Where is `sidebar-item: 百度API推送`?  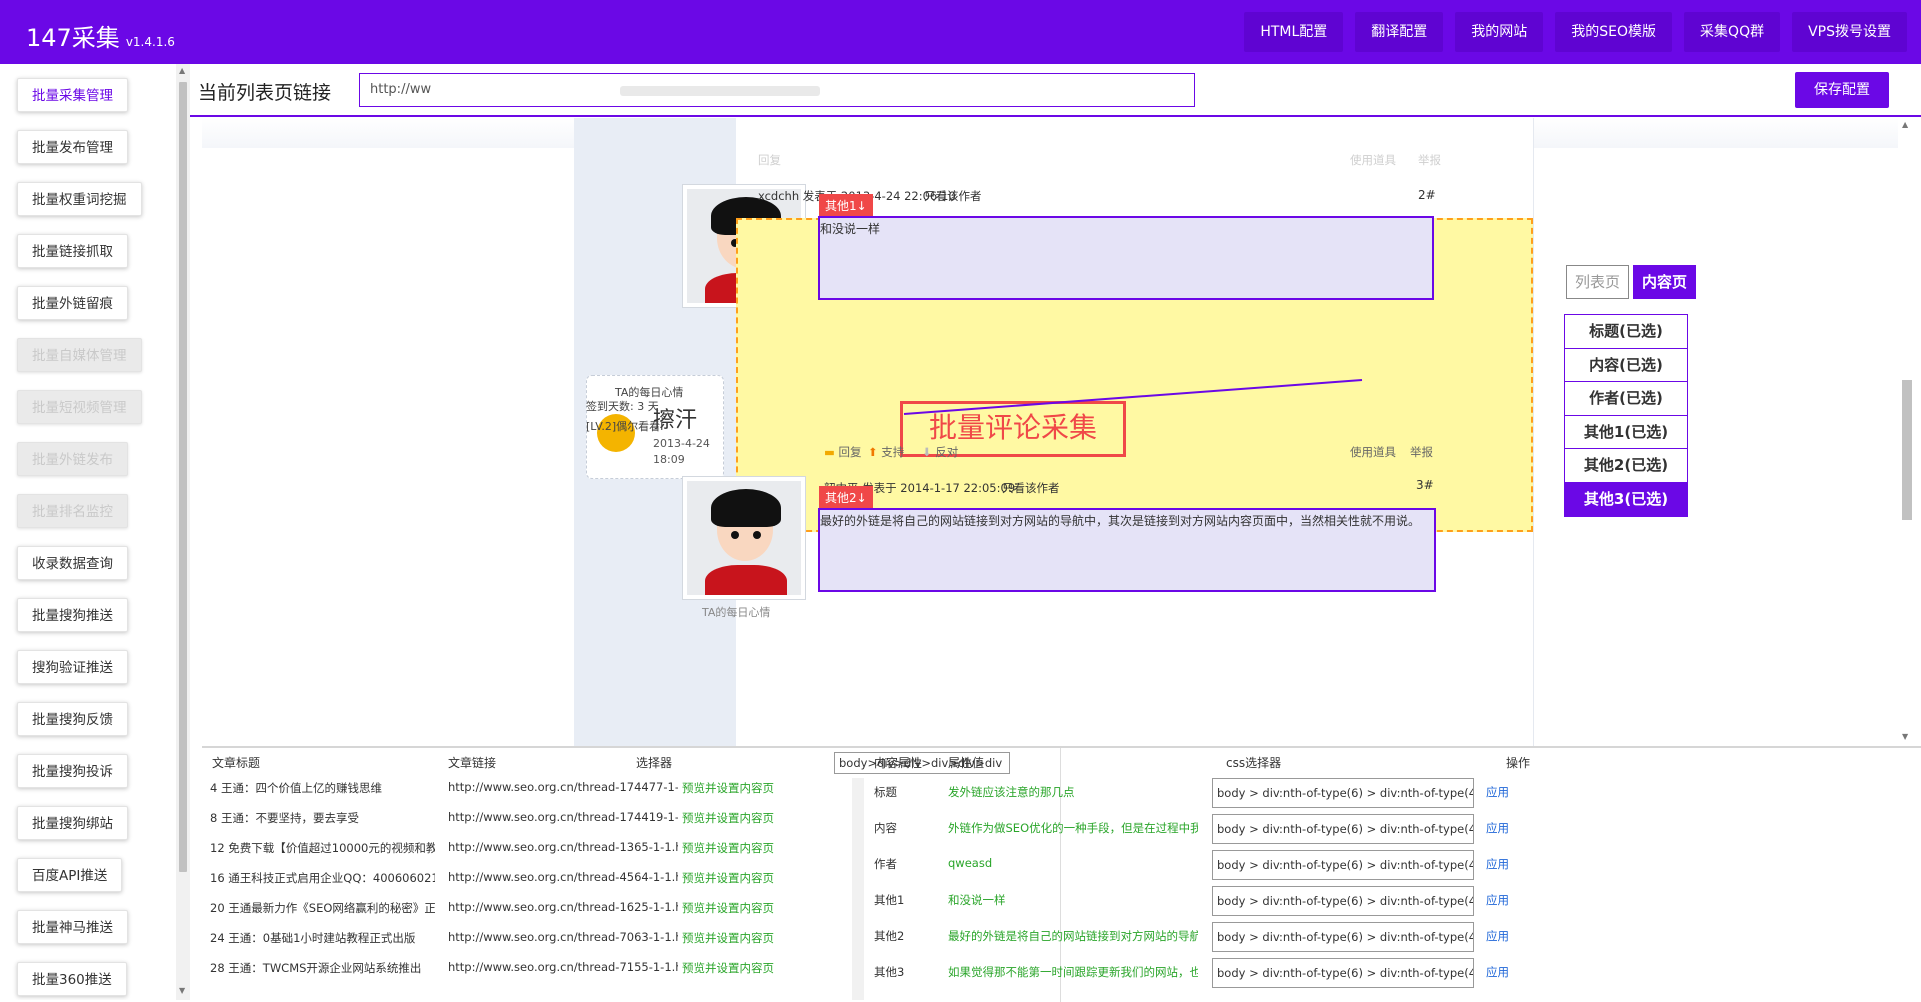 sidebar-item: 百度API推送 is located at coordinates (70, 875).